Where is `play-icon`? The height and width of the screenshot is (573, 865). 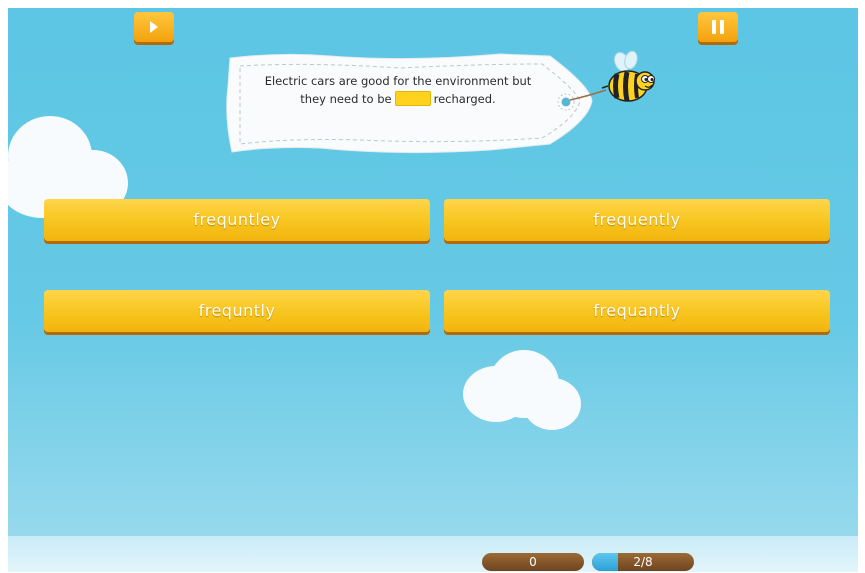
play-icon is located at coordinates (154, 27).